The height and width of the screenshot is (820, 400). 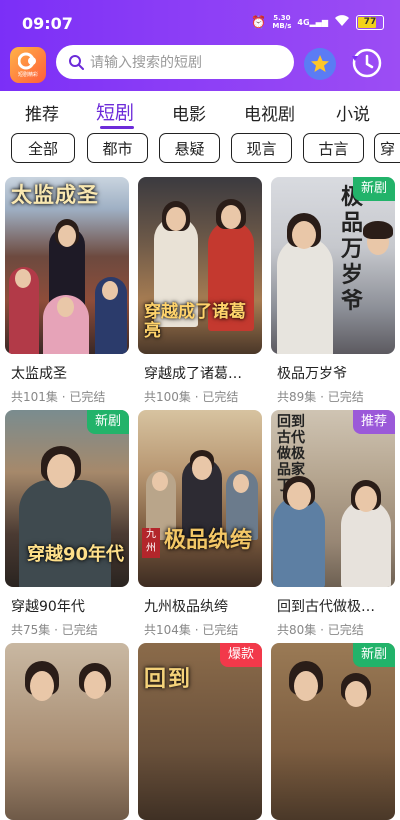 What do you see at coordinates (373, 422) in the screenshot?
I see `recommend-badge: 推荐` at bounding box center [373, 422].